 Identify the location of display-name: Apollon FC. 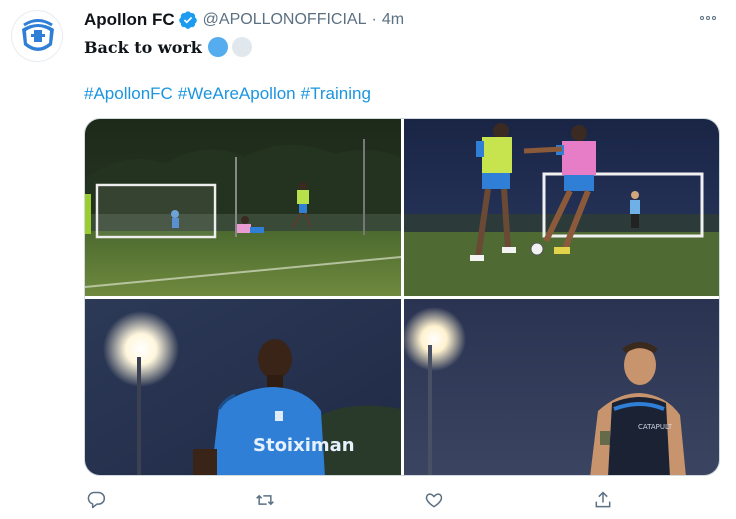
(129, 20).